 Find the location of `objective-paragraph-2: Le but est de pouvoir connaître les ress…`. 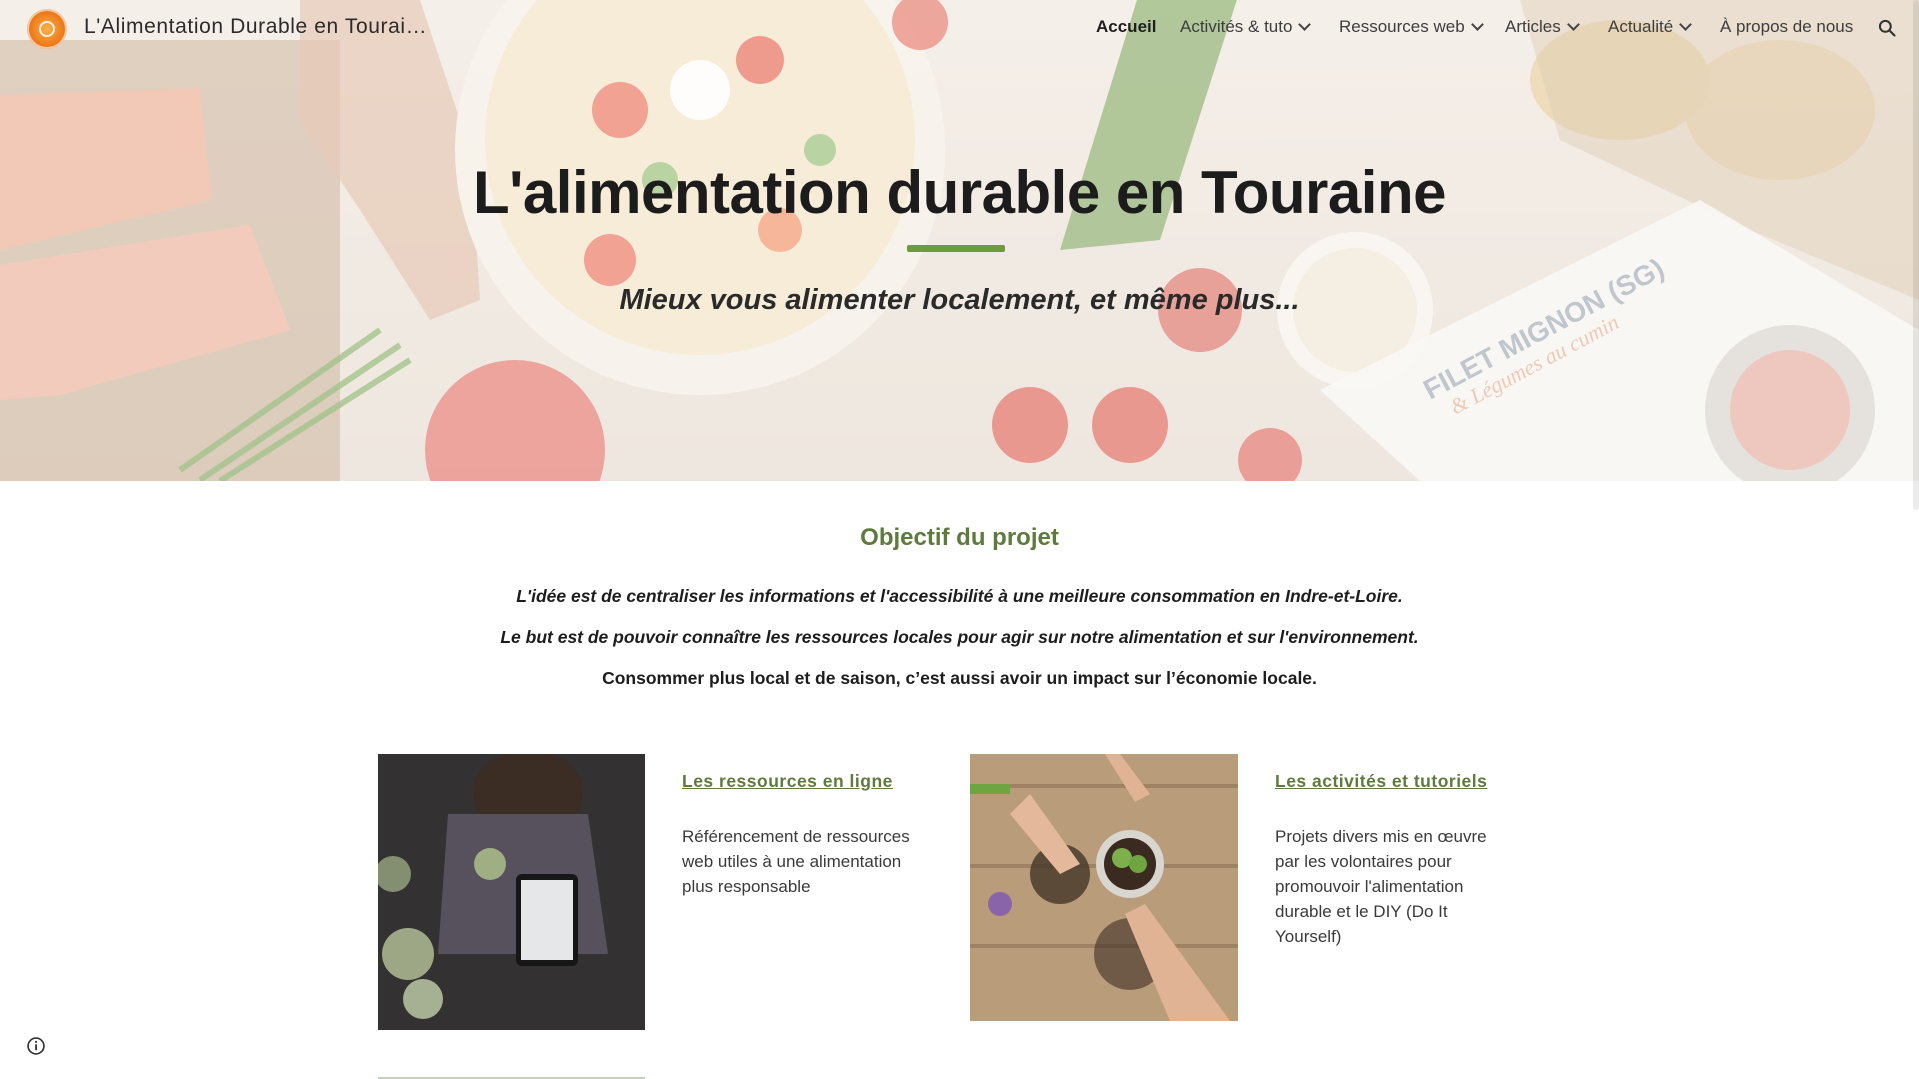

objective-paragraph-2: Le but est de pouvoir connaître les ress… is located at coordinates (959, 637).